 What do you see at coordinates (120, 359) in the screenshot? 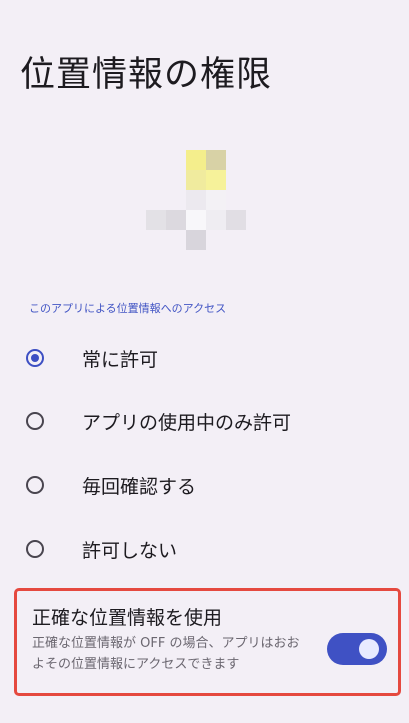
I see `option-label: 常に許可` at bounding box center [120, 359].